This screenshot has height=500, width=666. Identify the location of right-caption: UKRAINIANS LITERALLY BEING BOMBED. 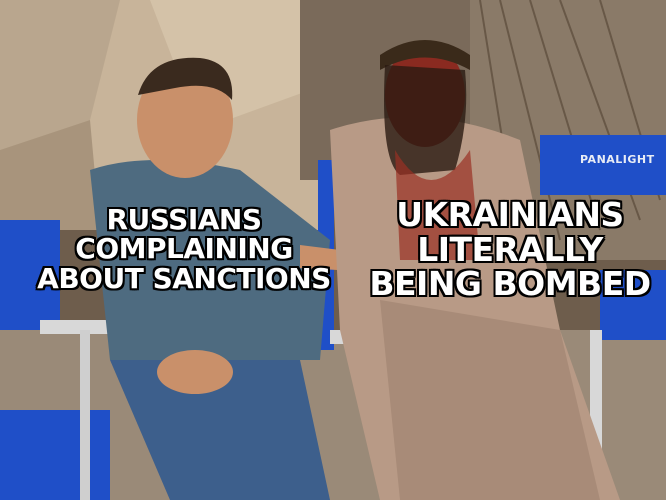
(510, 249).